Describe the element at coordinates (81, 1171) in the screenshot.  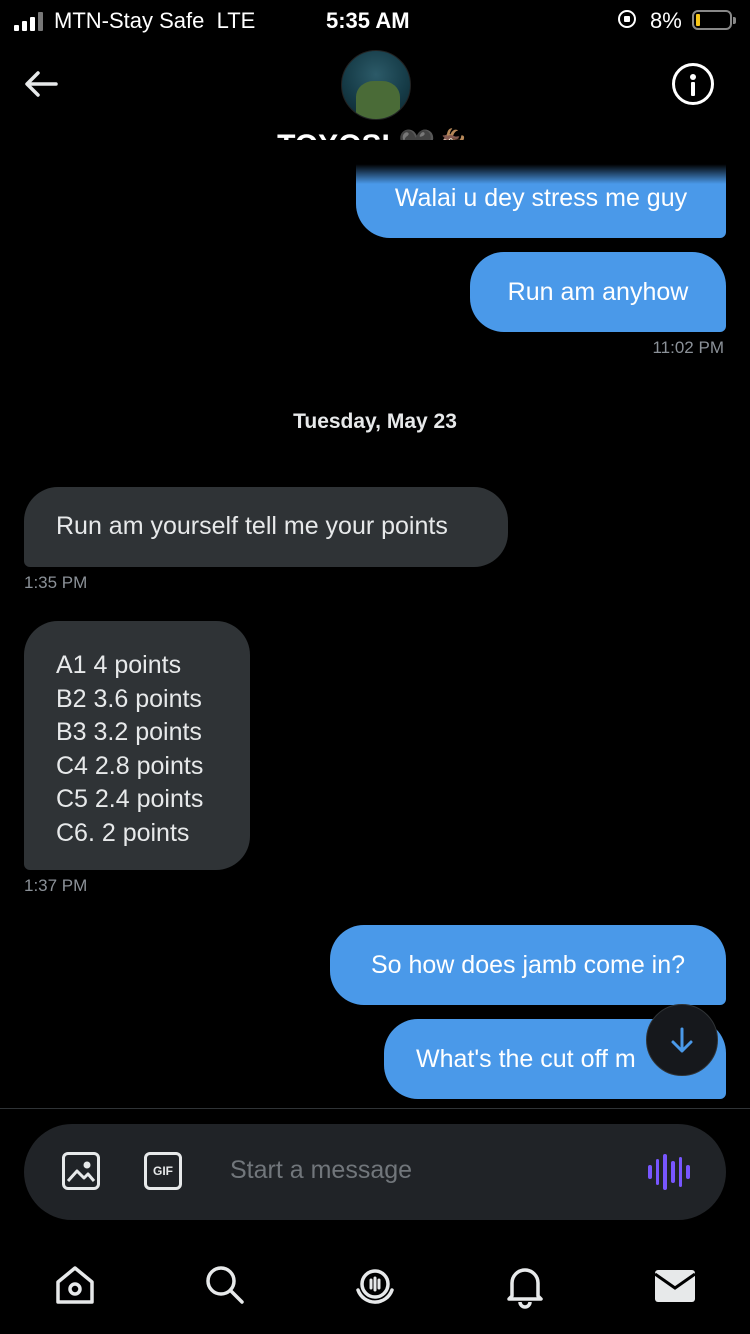
I see `image-icon` at that location.